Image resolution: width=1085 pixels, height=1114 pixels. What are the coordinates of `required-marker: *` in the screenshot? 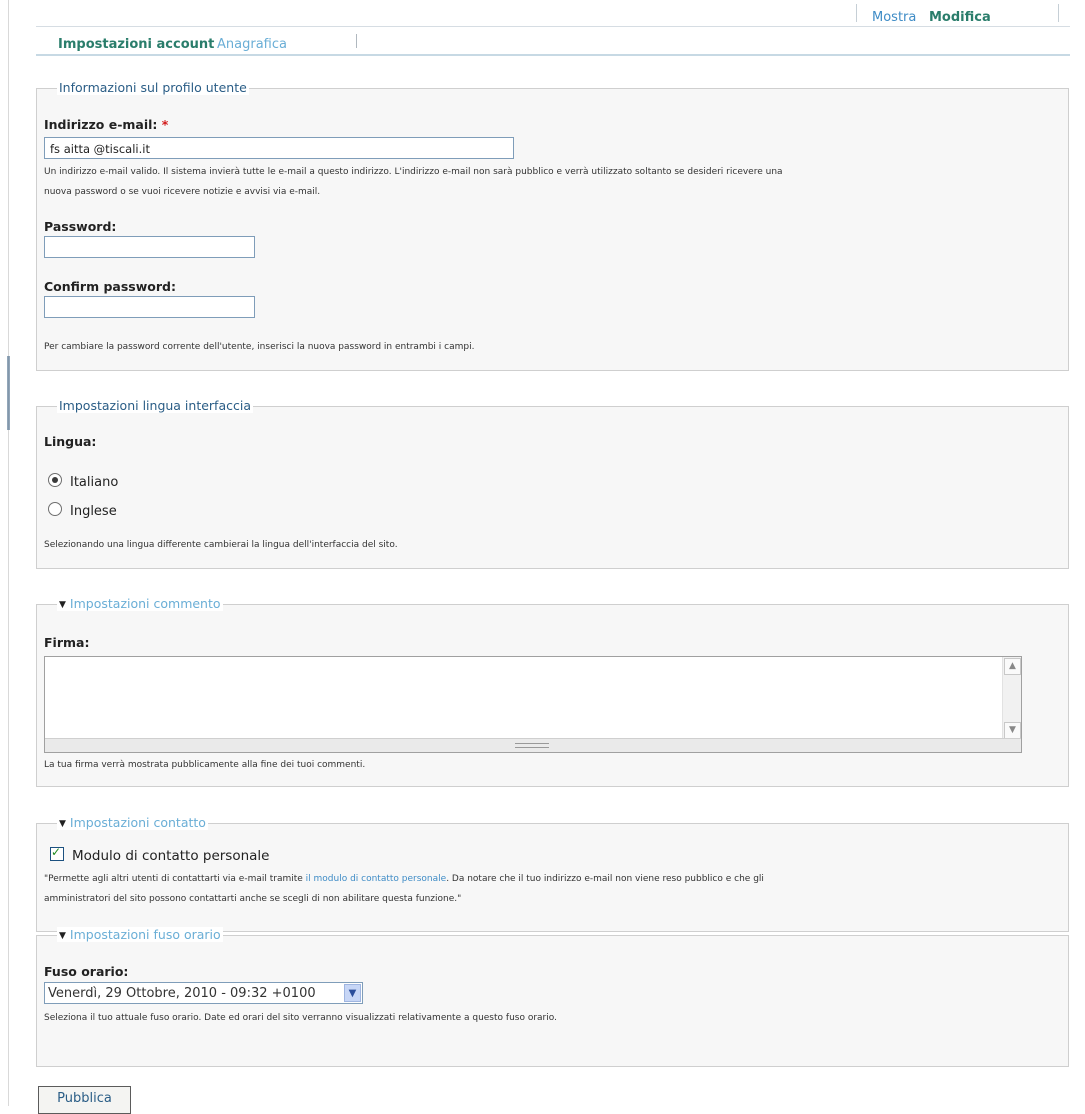 It's located at (165, 124).